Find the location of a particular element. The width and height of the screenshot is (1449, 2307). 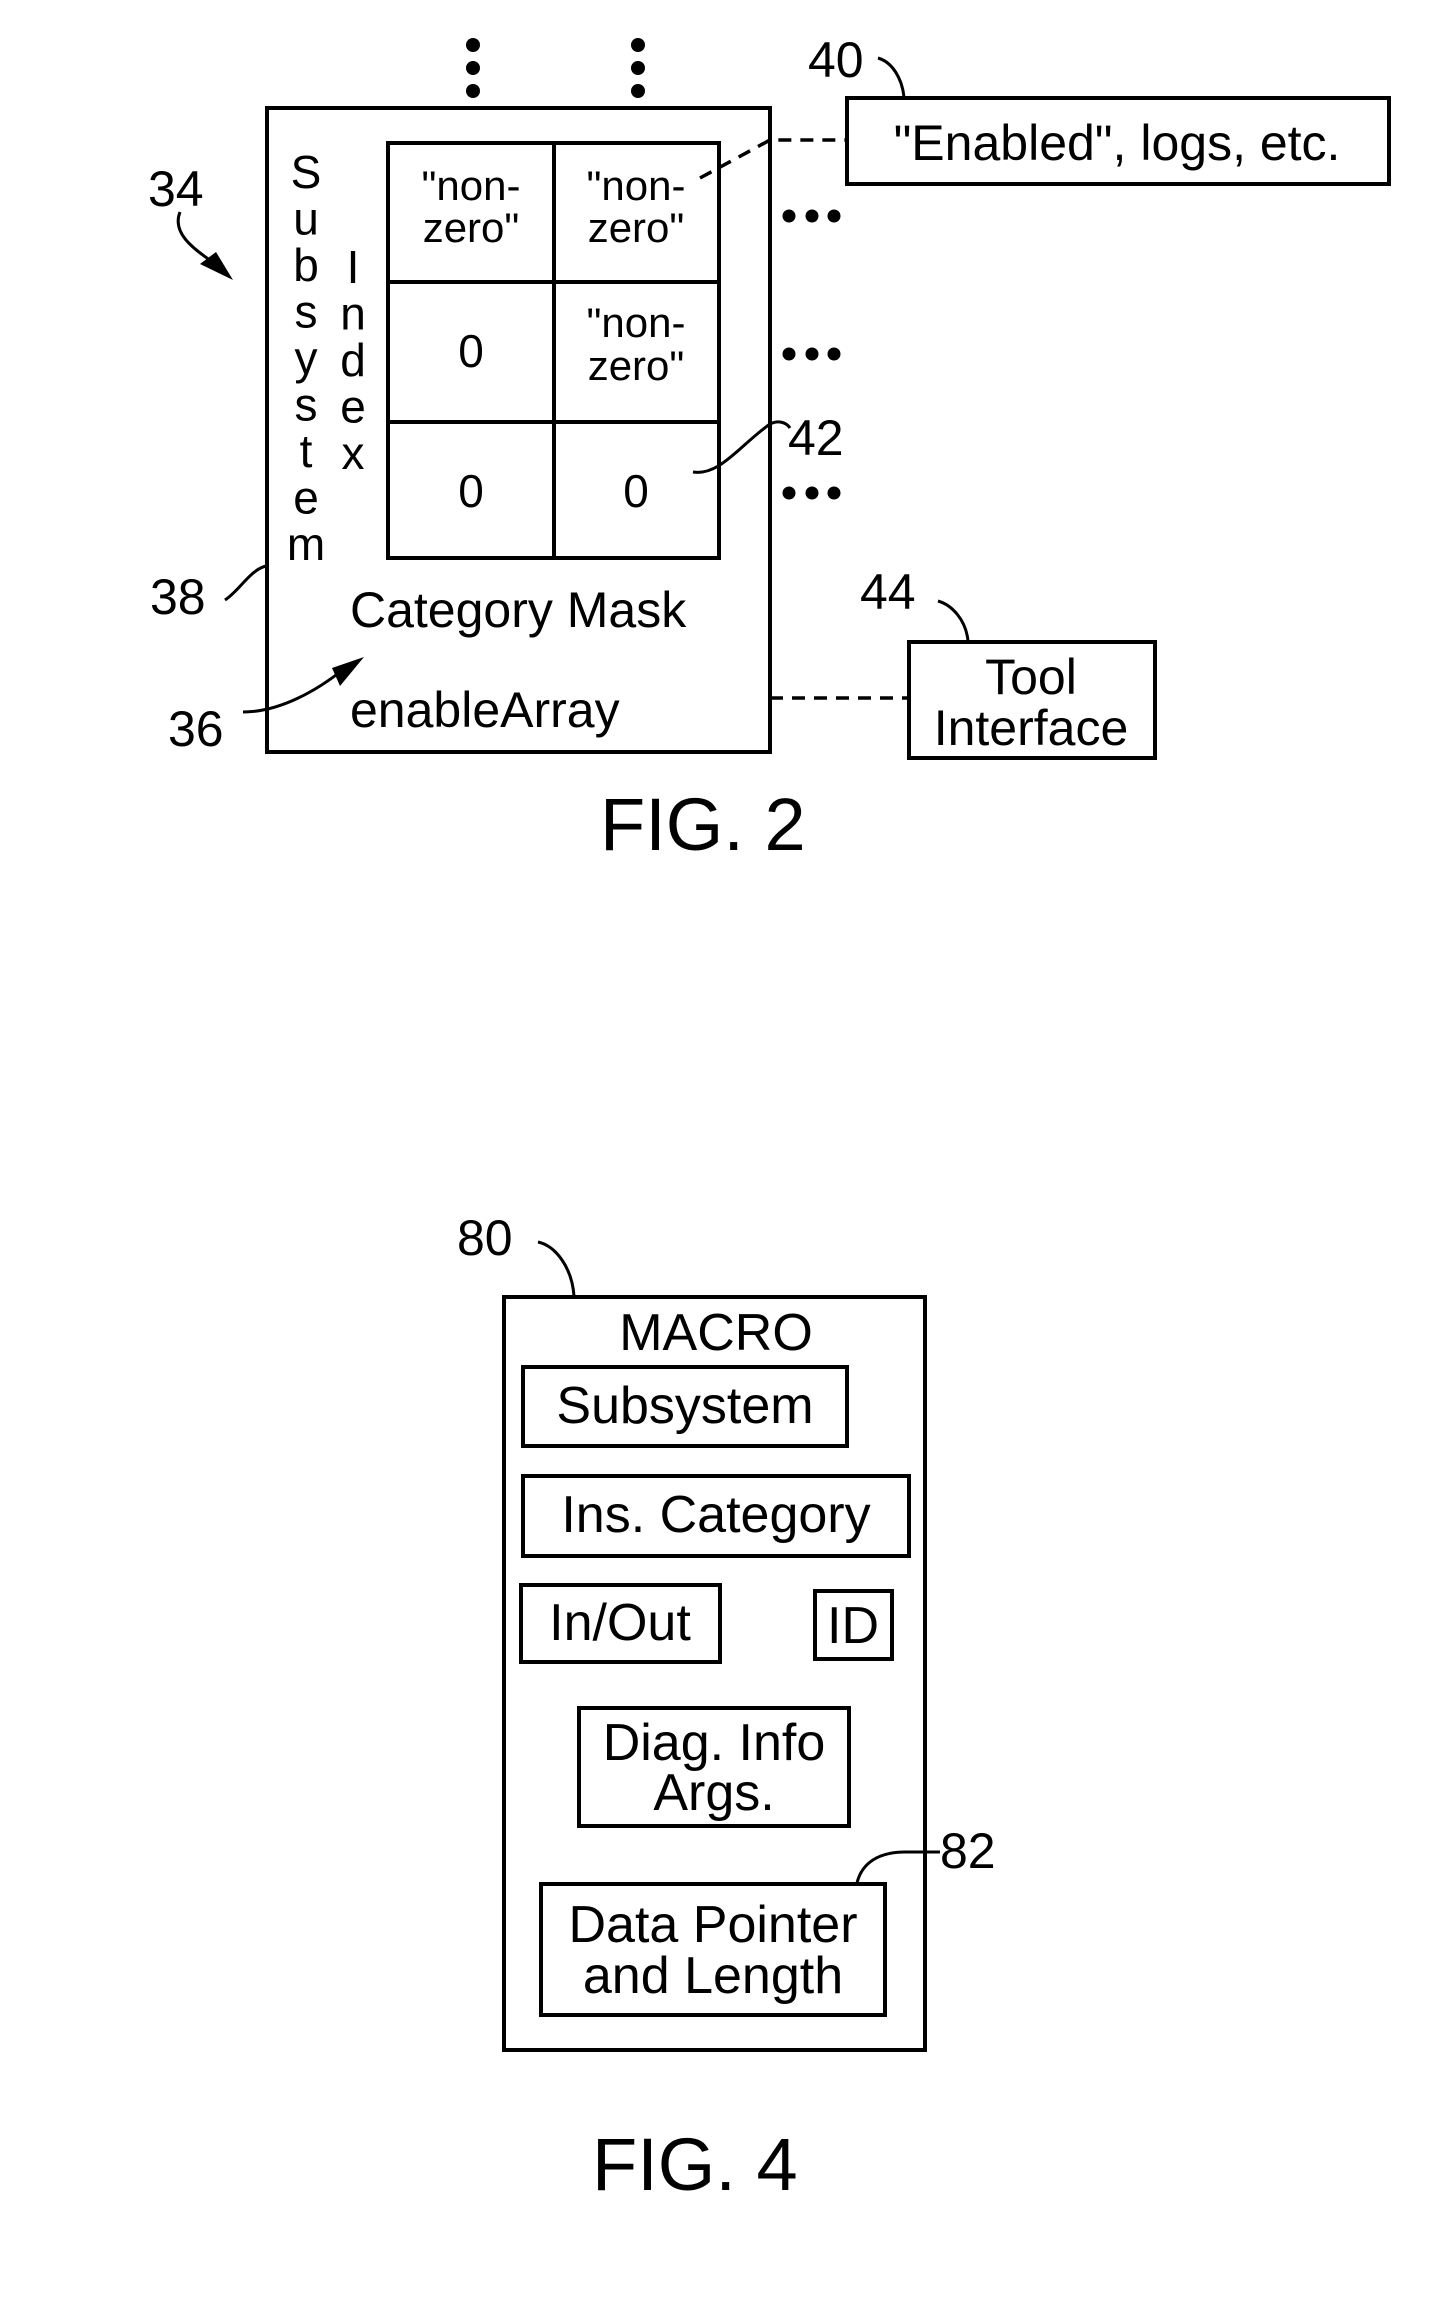

enabled-logs-text: "Enabled", logs, etc. is located at coordinates (1117, 143).